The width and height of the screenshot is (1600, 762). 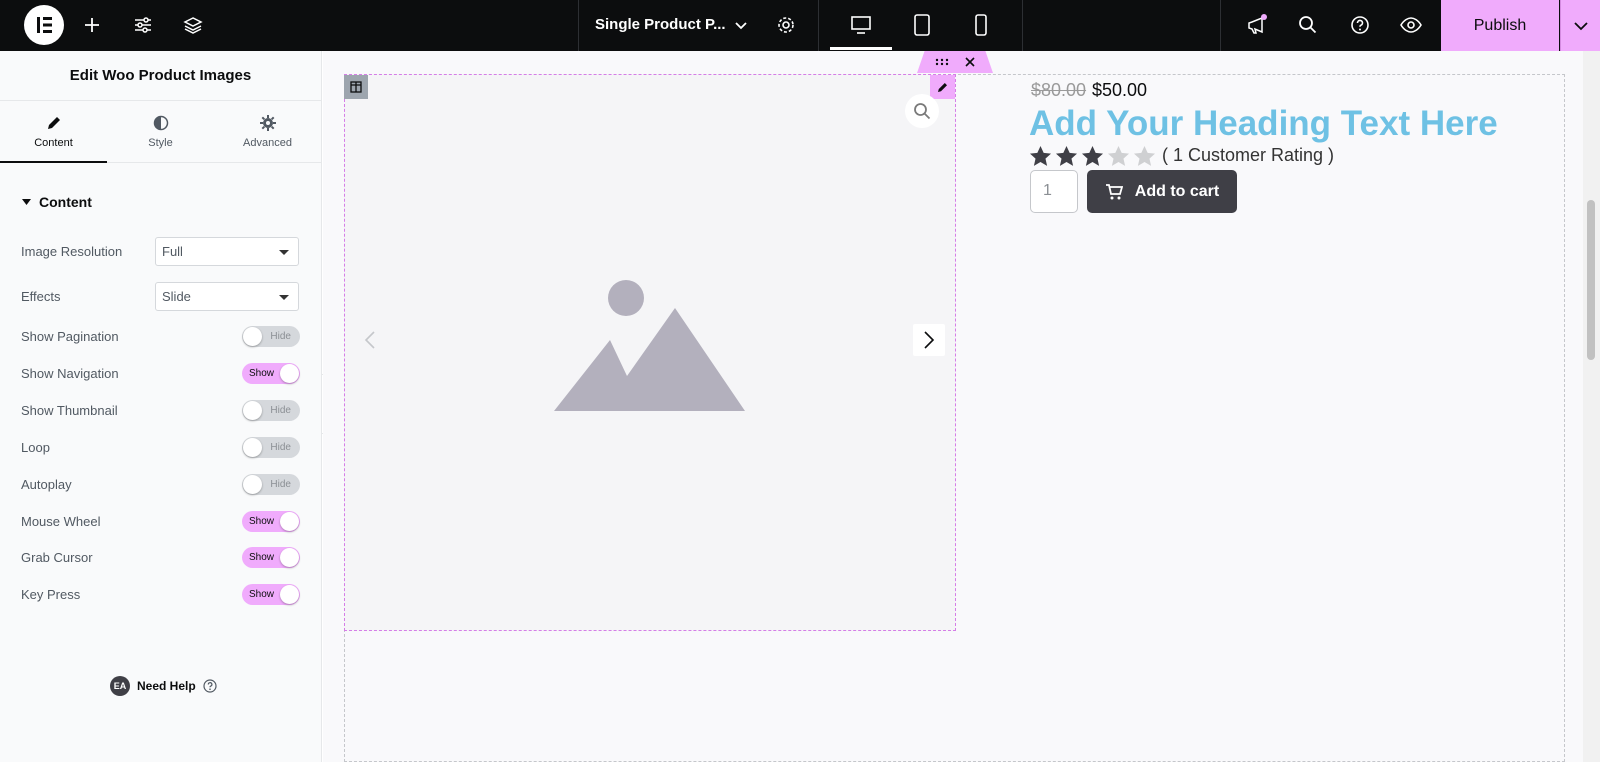 I want to click on prev-slide-button, so click(x=370, y=340).